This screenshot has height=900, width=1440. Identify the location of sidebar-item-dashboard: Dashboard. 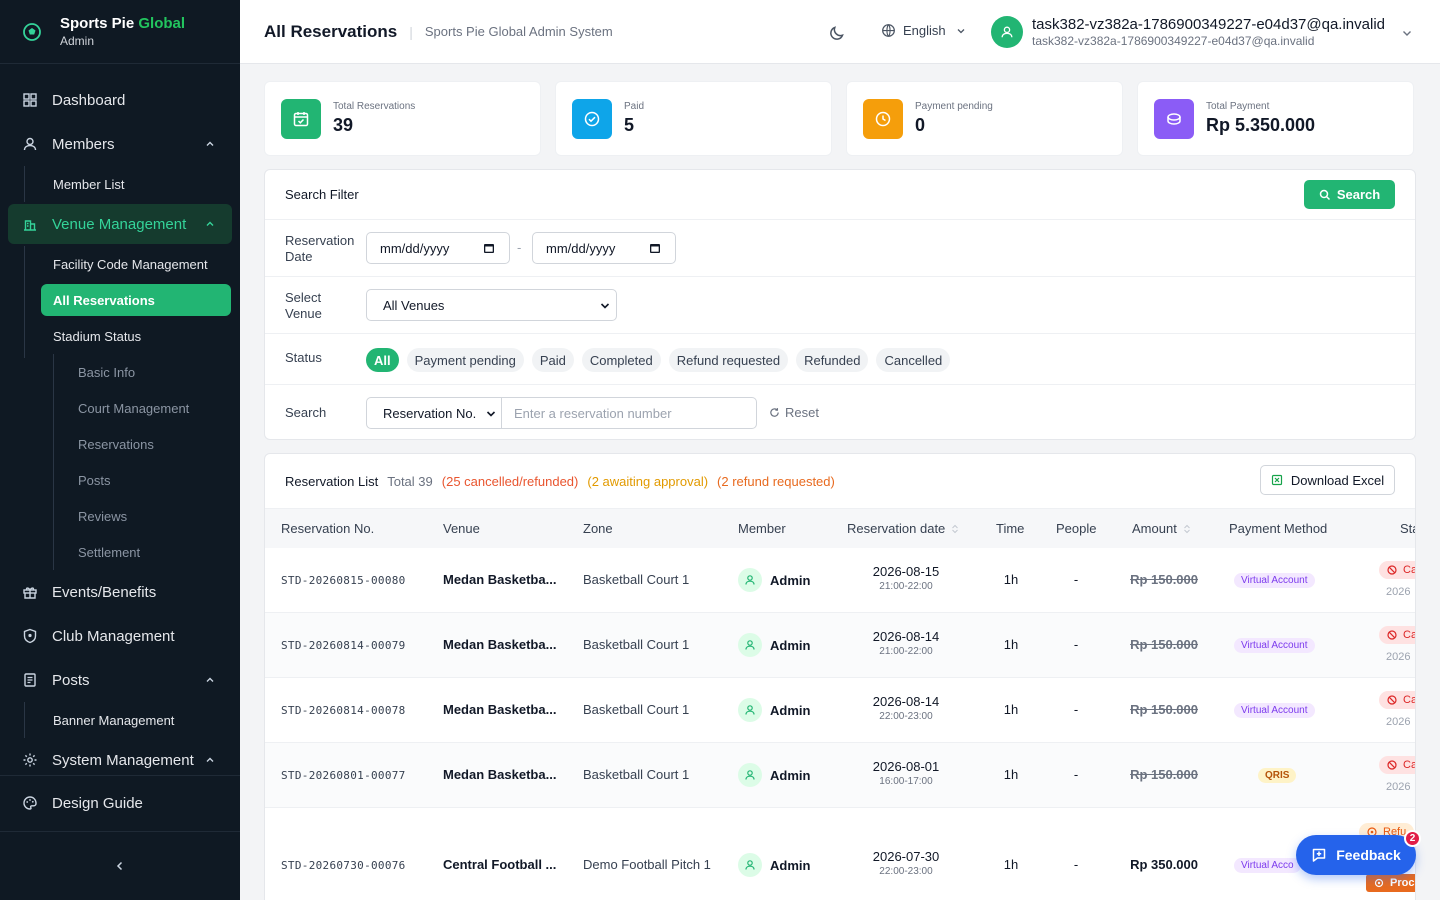
(120, 100).